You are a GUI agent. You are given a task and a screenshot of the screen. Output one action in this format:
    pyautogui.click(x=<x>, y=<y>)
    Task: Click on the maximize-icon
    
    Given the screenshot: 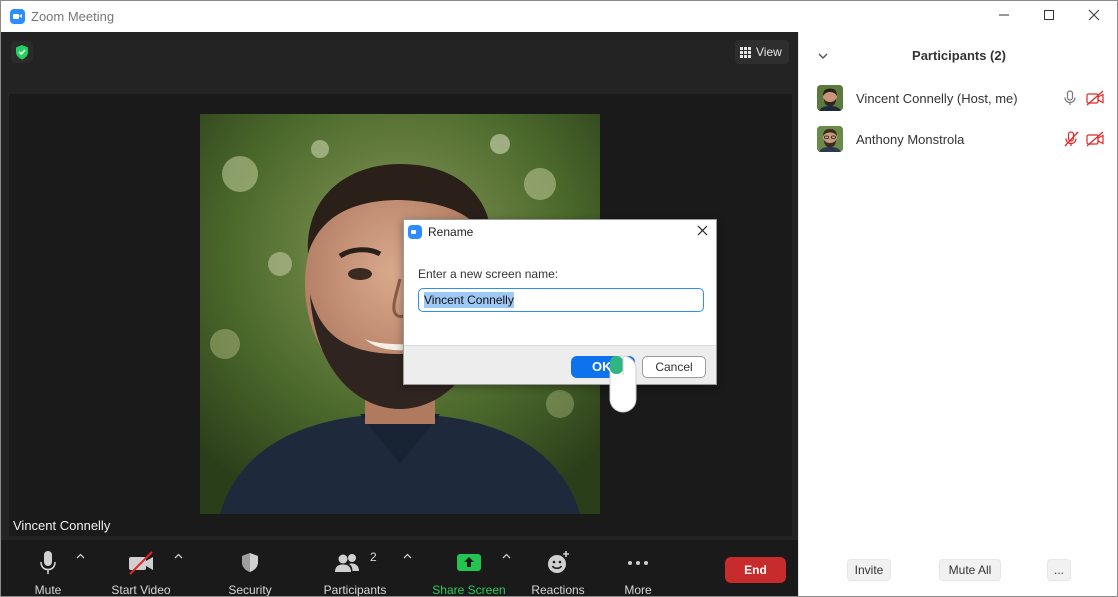 What is the action you would take?
    pyautogui.click(x=1049, y=15)
    